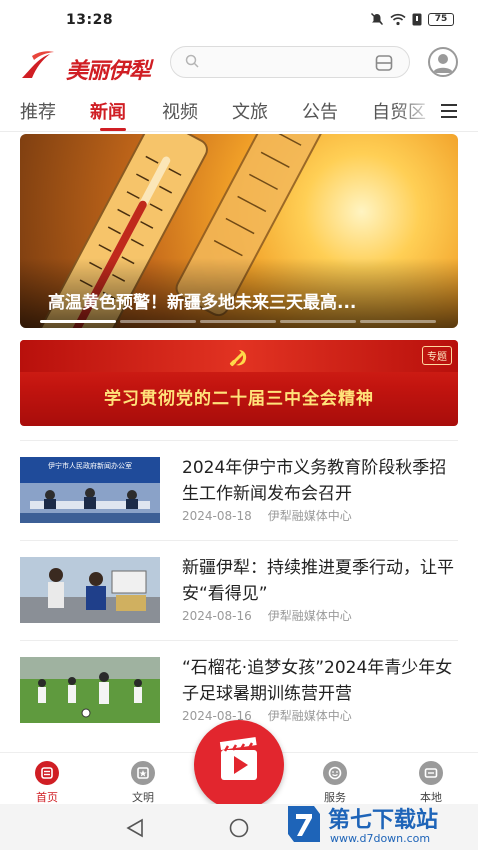  I want to click on active-tab-indicator, so click(113, 129).